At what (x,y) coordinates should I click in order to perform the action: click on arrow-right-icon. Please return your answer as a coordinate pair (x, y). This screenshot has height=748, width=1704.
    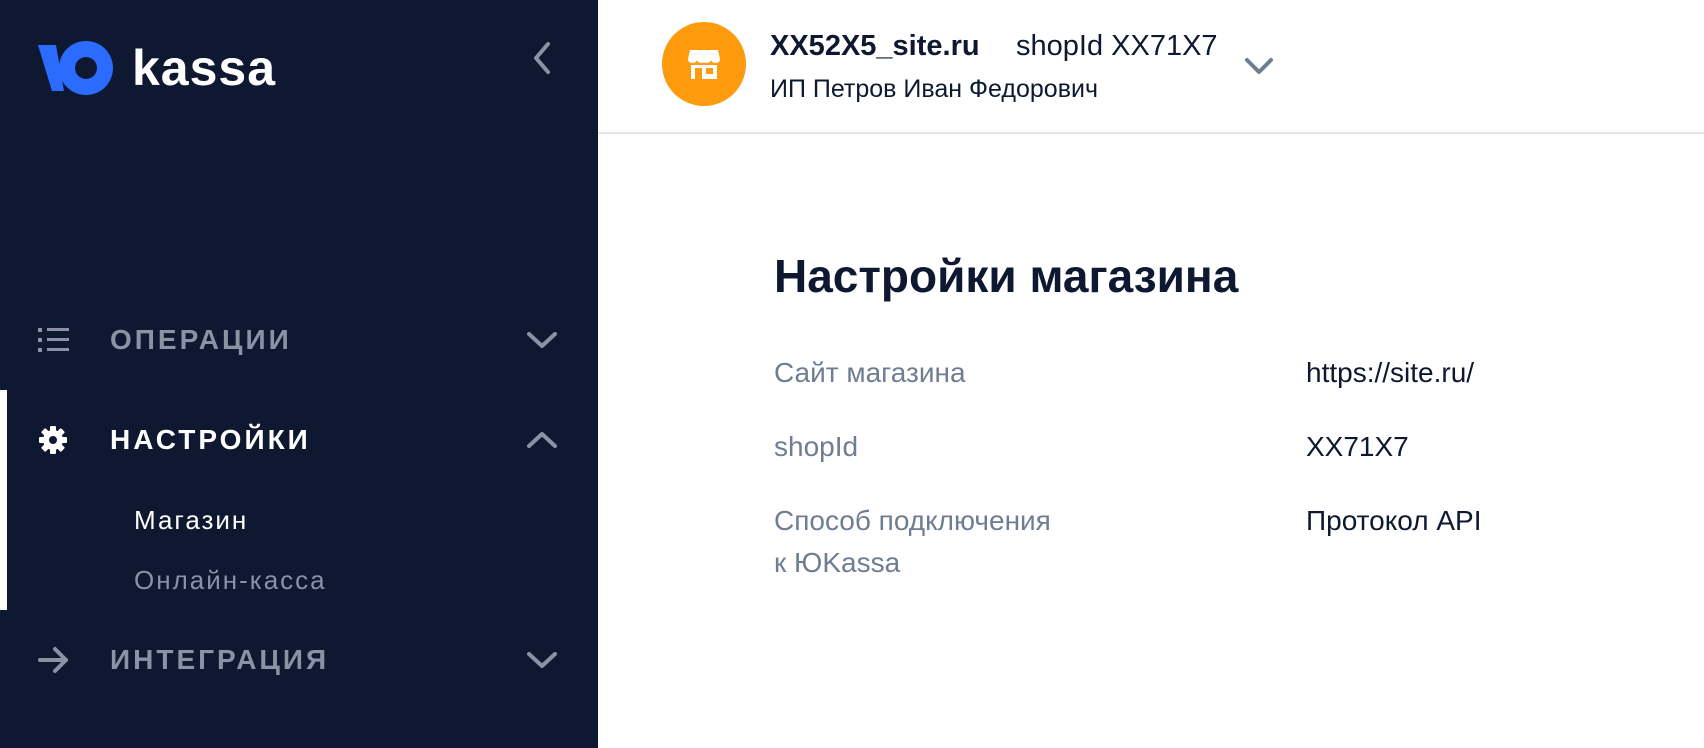
    Looking at the image, I should click on (53, 660).